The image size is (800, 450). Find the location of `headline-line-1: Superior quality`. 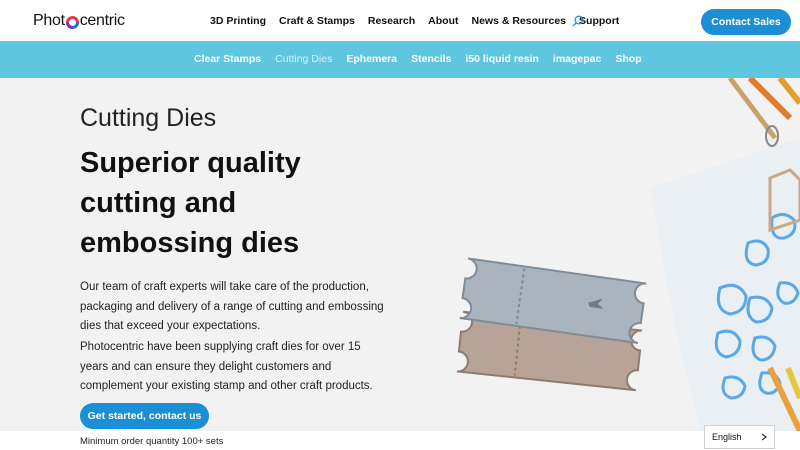

headline-line-1: Superior quality is located at coordinates (190, 163).